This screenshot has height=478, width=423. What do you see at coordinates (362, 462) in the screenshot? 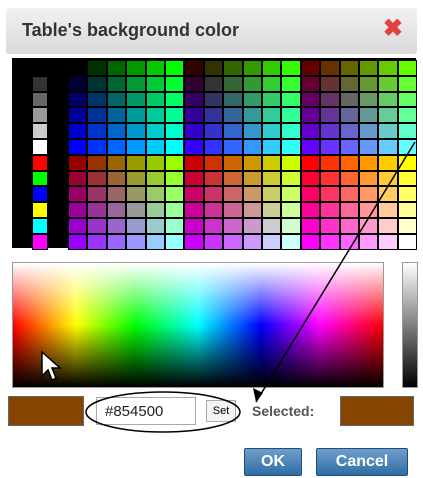
I see `cancel-button: Cancel` at bounding box center [362, 462].